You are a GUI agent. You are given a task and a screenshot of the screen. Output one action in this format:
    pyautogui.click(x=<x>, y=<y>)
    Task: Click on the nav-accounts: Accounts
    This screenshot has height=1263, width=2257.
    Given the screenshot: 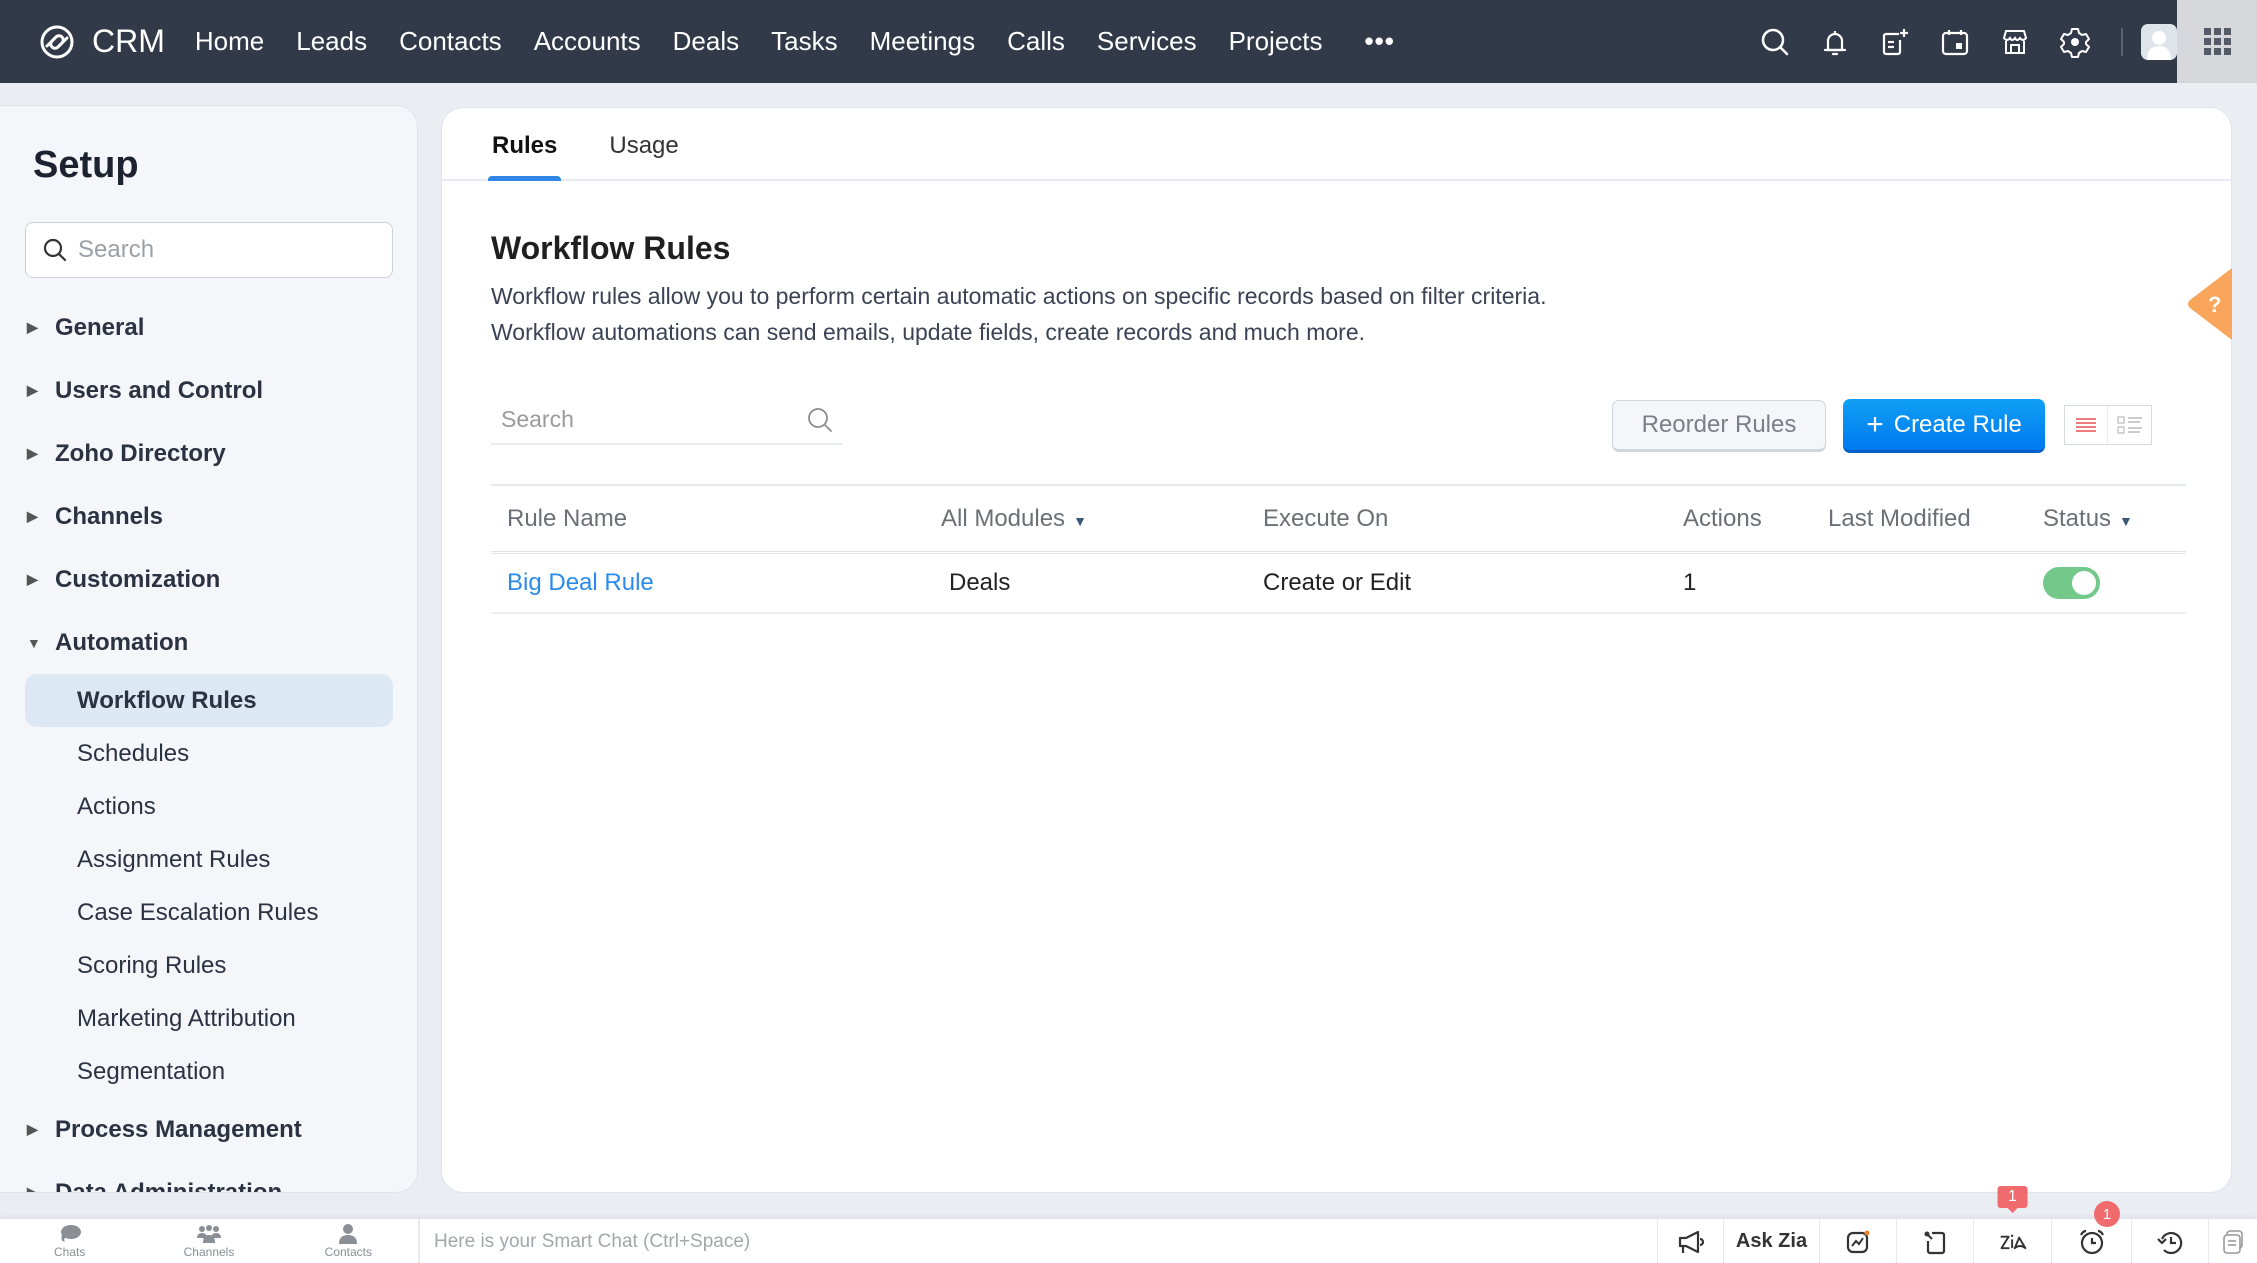 What is the action you would take?
    pyautogui.click(x=587, y=41)
    